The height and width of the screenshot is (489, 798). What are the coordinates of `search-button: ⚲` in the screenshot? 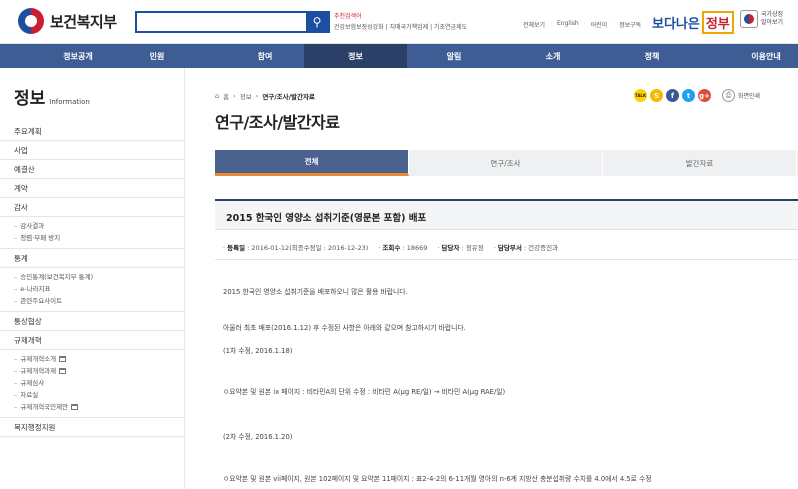 It's located at (317, 22).